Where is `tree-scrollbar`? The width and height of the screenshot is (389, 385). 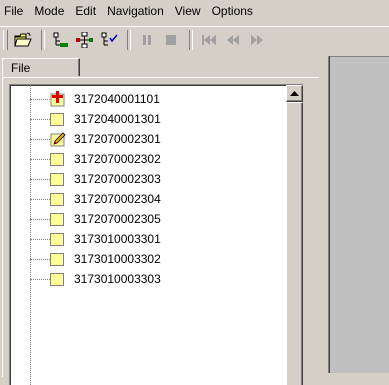 tree-scrollbar is located at coordinates (294, 235).